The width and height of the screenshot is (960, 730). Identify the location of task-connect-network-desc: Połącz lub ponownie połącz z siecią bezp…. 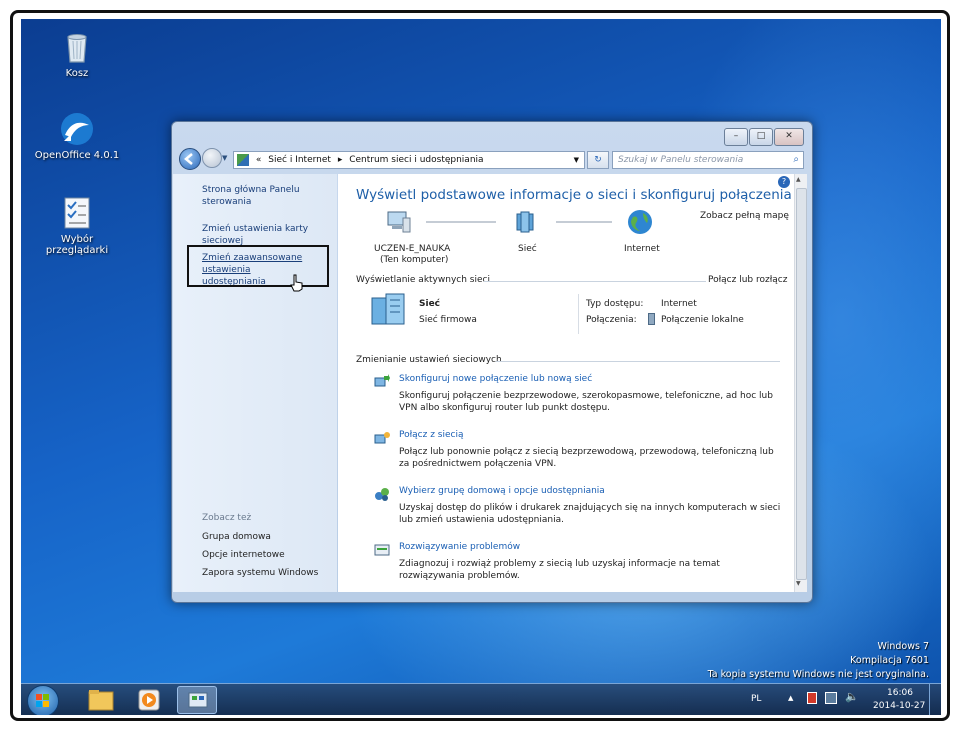
(586, 458).